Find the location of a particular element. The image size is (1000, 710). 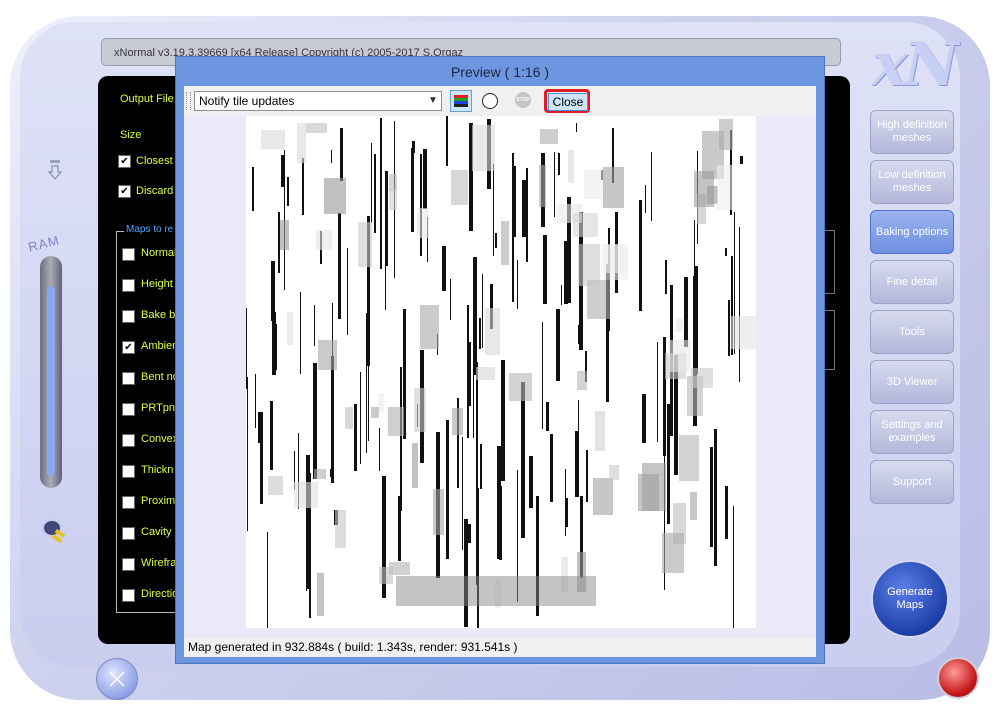

sidebar-button: Tools is located at coordinates (912, 332).